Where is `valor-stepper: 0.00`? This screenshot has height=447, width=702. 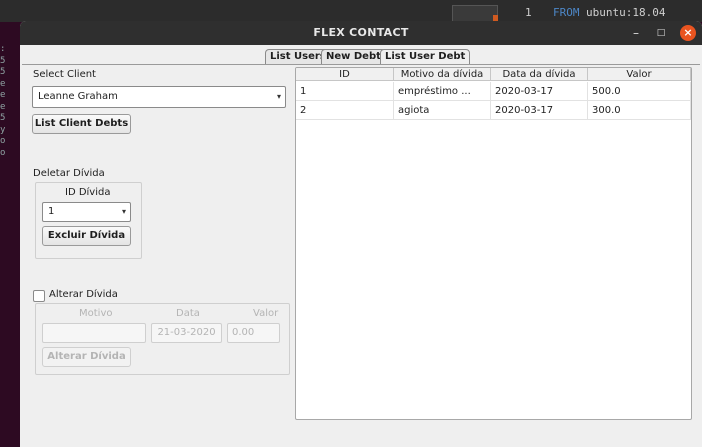 valor-stepper: 0.00 is located at coordinates (253, 333).